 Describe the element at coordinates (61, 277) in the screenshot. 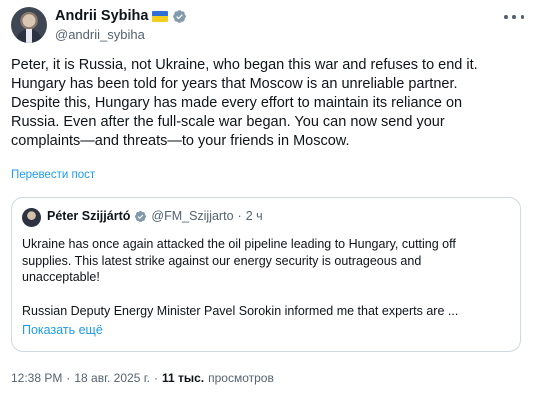

I see `quoted-text-line: unacceptable!` at that location.